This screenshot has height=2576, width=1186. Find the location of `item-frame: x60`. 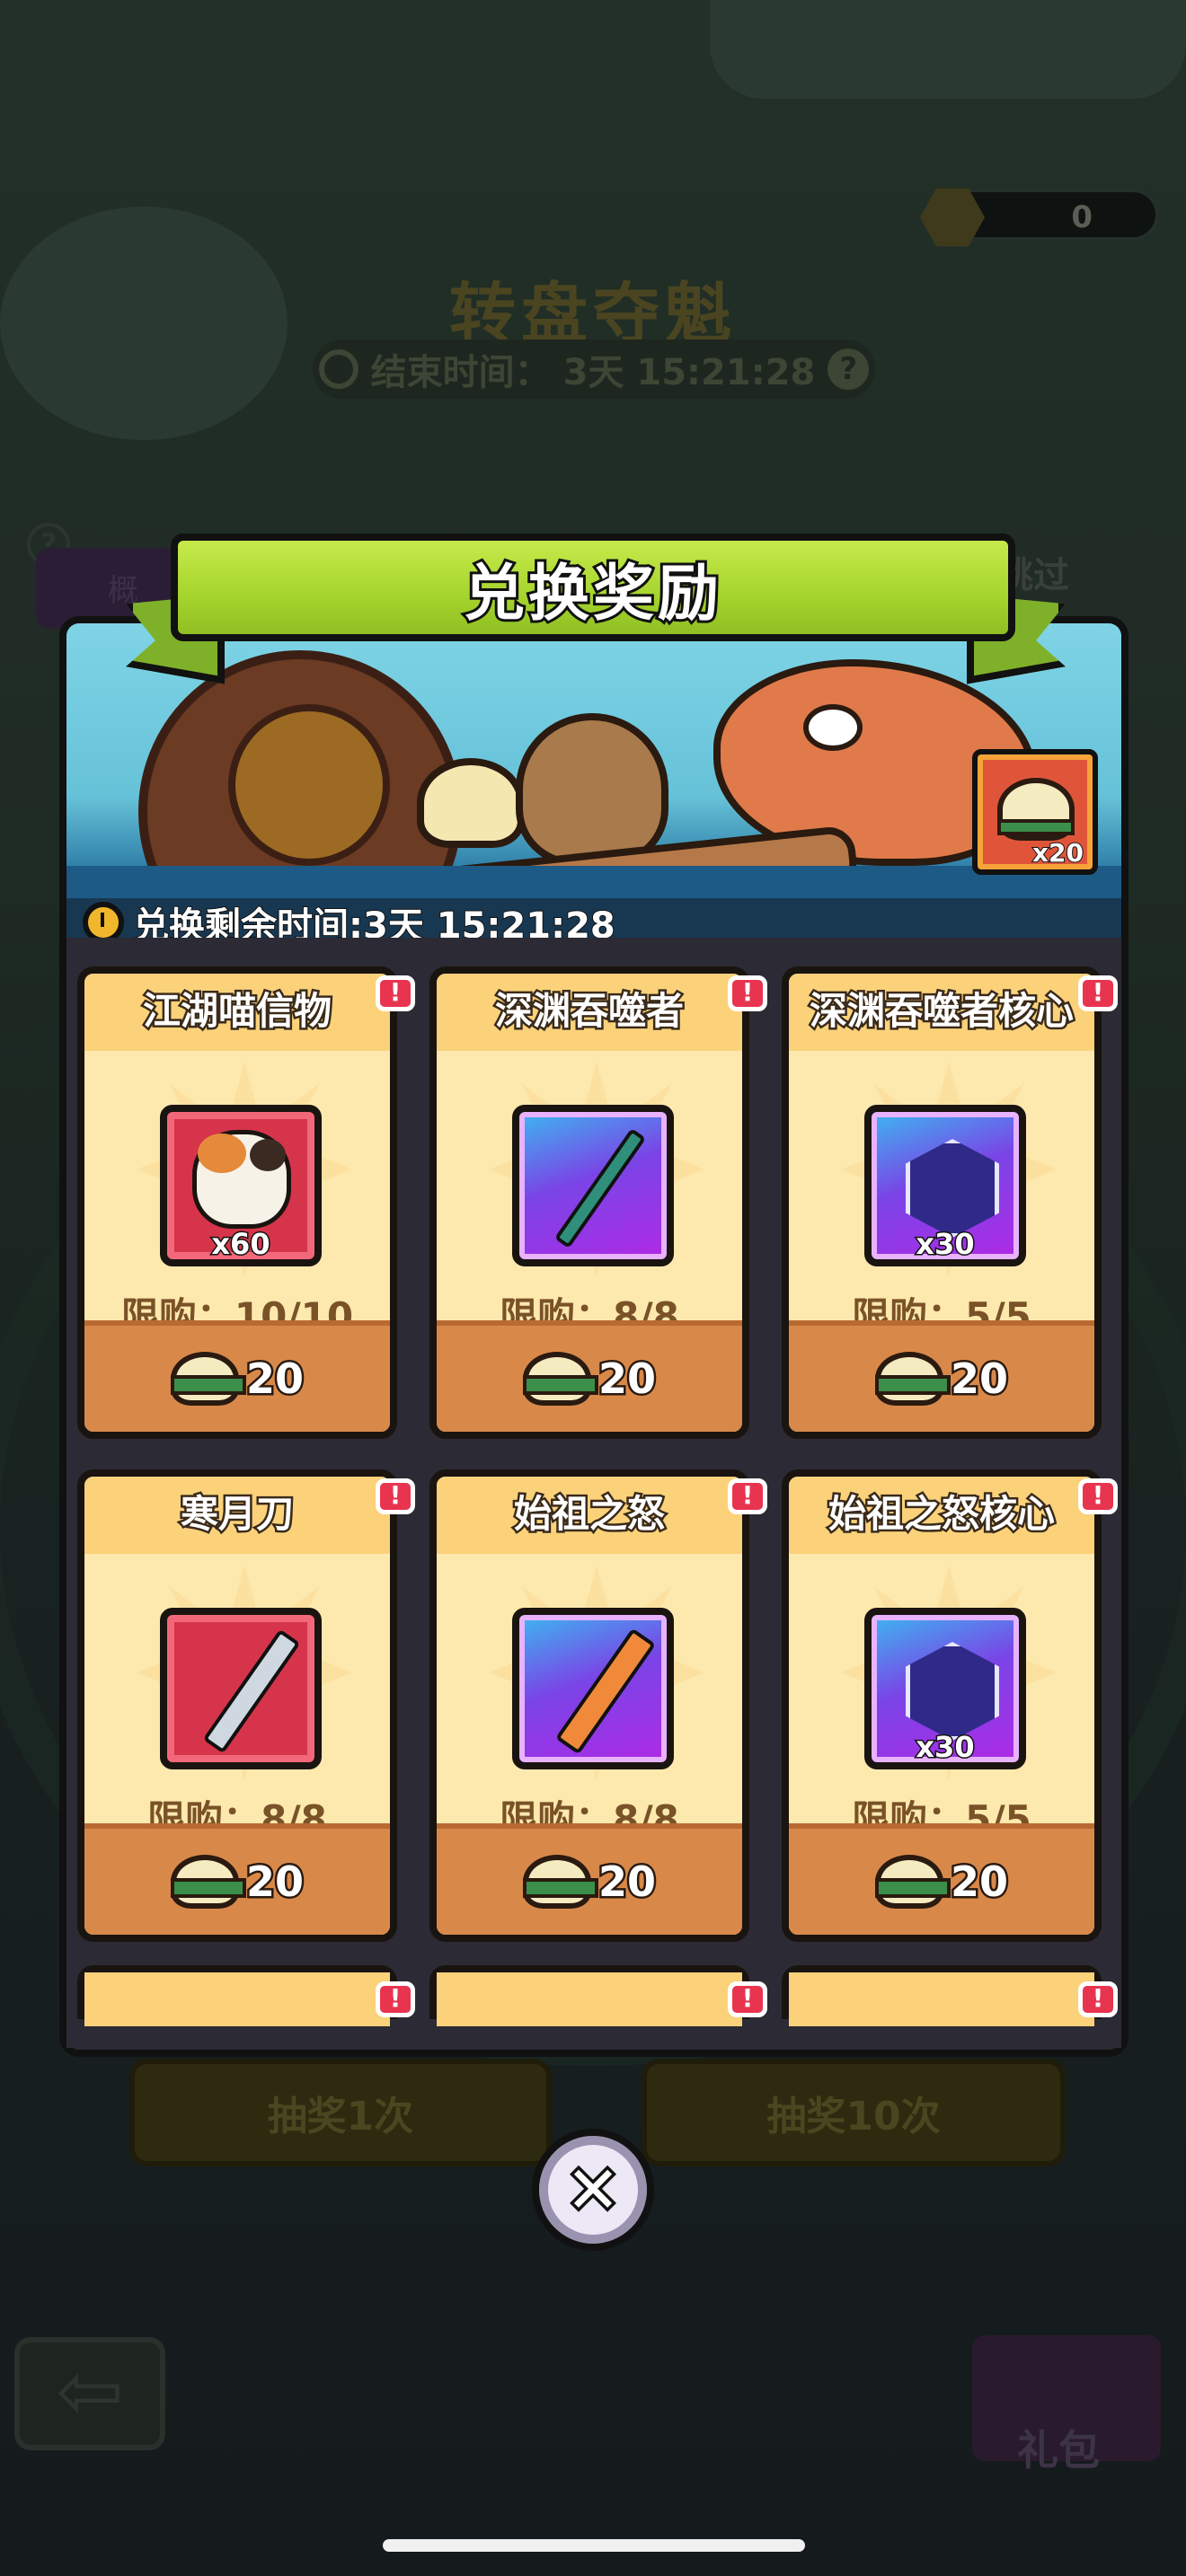

item-frame: x60 is located at coordinates (241, 1185).